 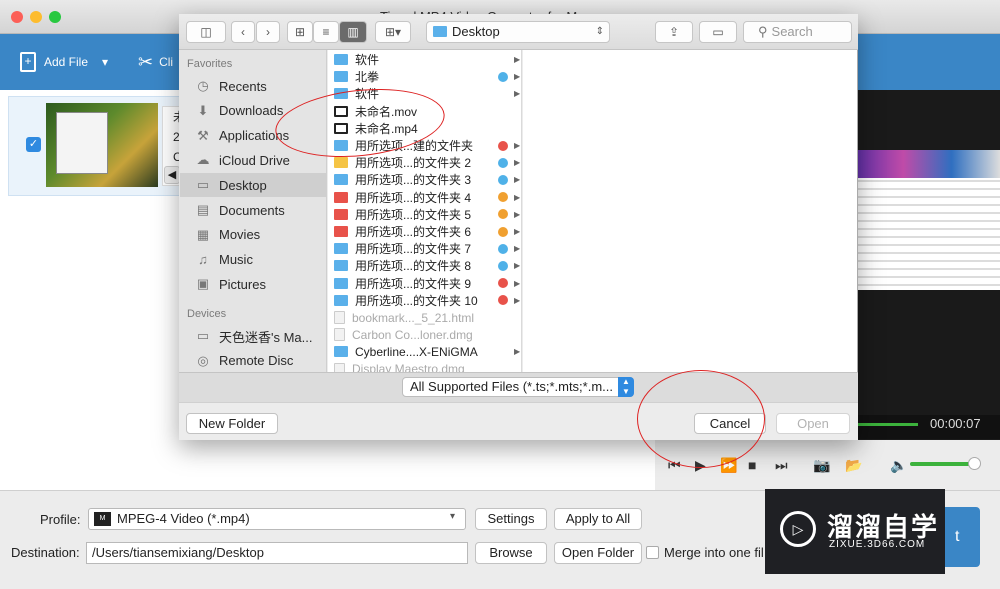 What do you see at coordinates (626, 387) in the screenshot?
I see `filter-stepper-icon: ▲ ▼` at bounding box center [626, 387].